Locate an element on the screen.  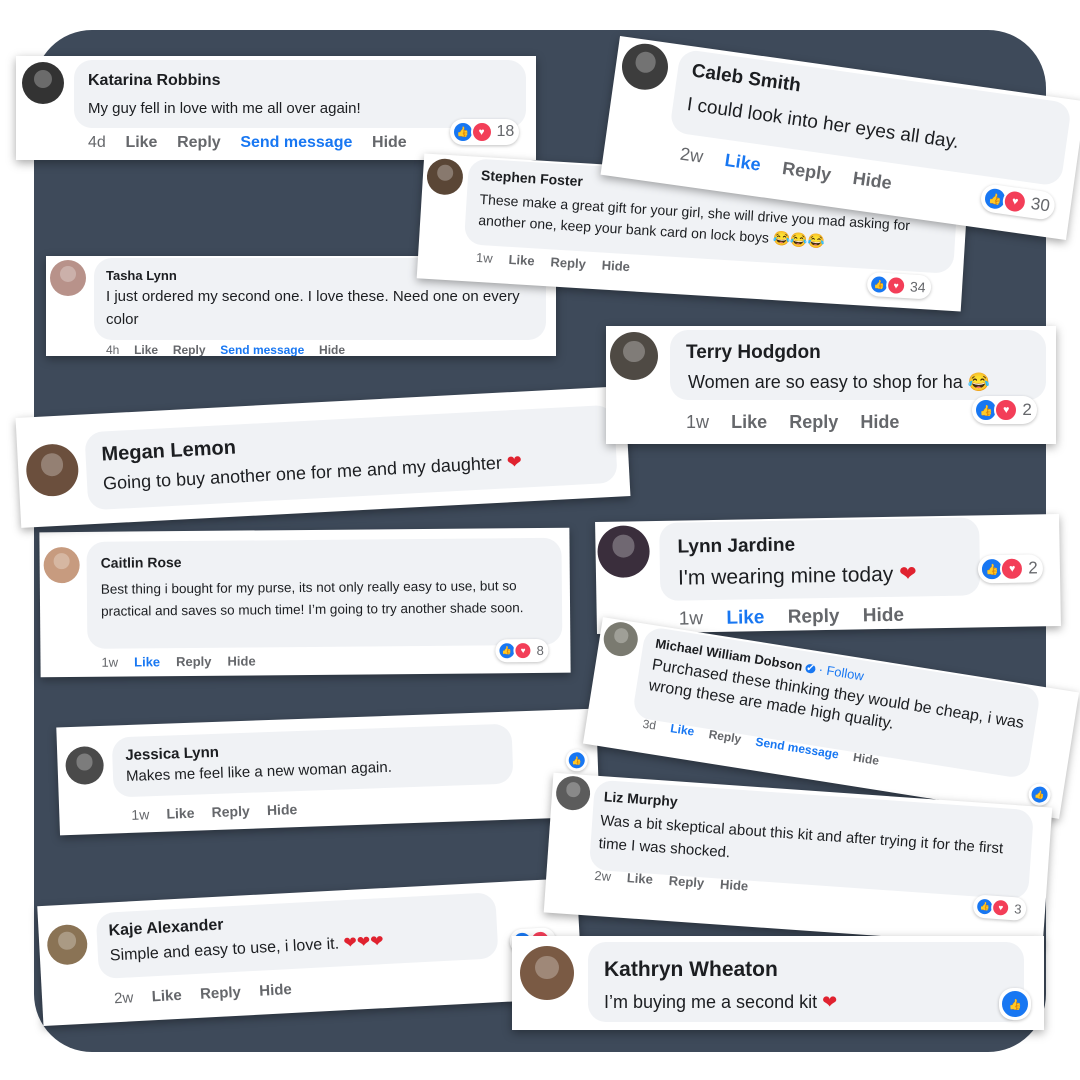
comment-text-line: I’m buying me a second kit ❤ is located at coordinates (804, 1002).